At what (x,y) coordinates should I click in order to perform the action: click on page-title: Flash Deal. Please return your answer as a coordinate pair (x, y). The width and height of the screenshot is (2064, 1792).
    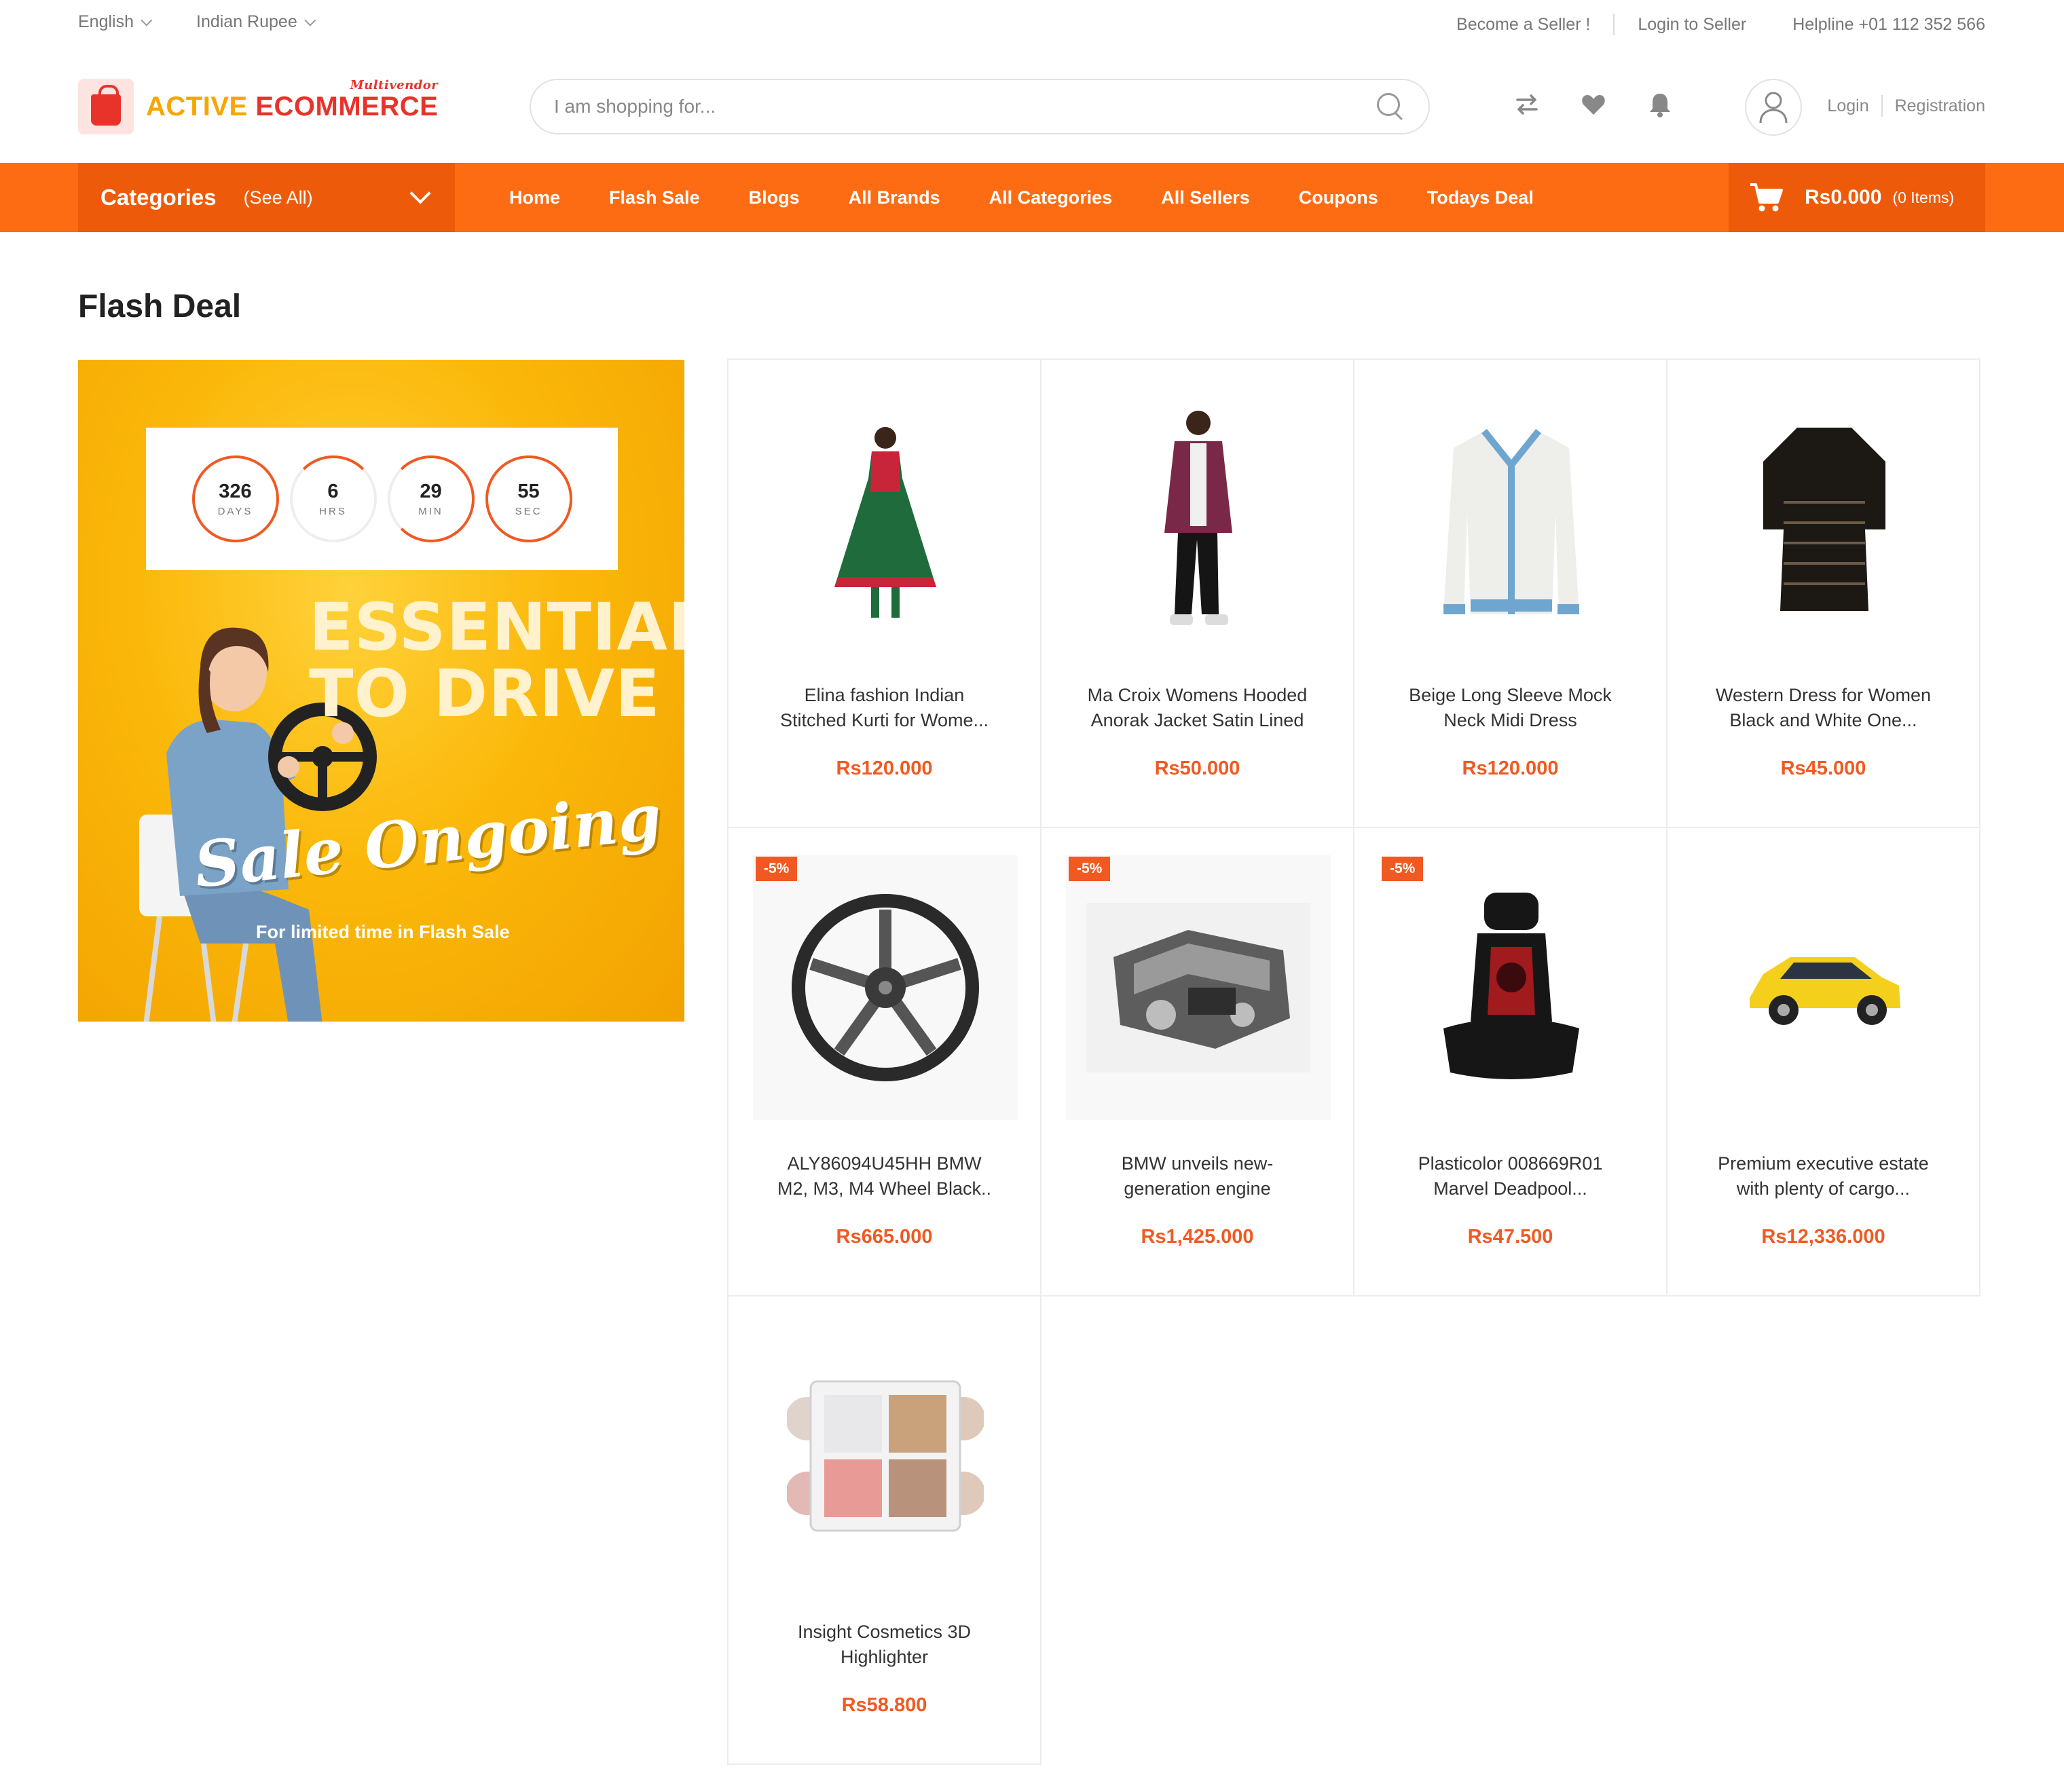
    Looking at the image, I should click on (160, 306).